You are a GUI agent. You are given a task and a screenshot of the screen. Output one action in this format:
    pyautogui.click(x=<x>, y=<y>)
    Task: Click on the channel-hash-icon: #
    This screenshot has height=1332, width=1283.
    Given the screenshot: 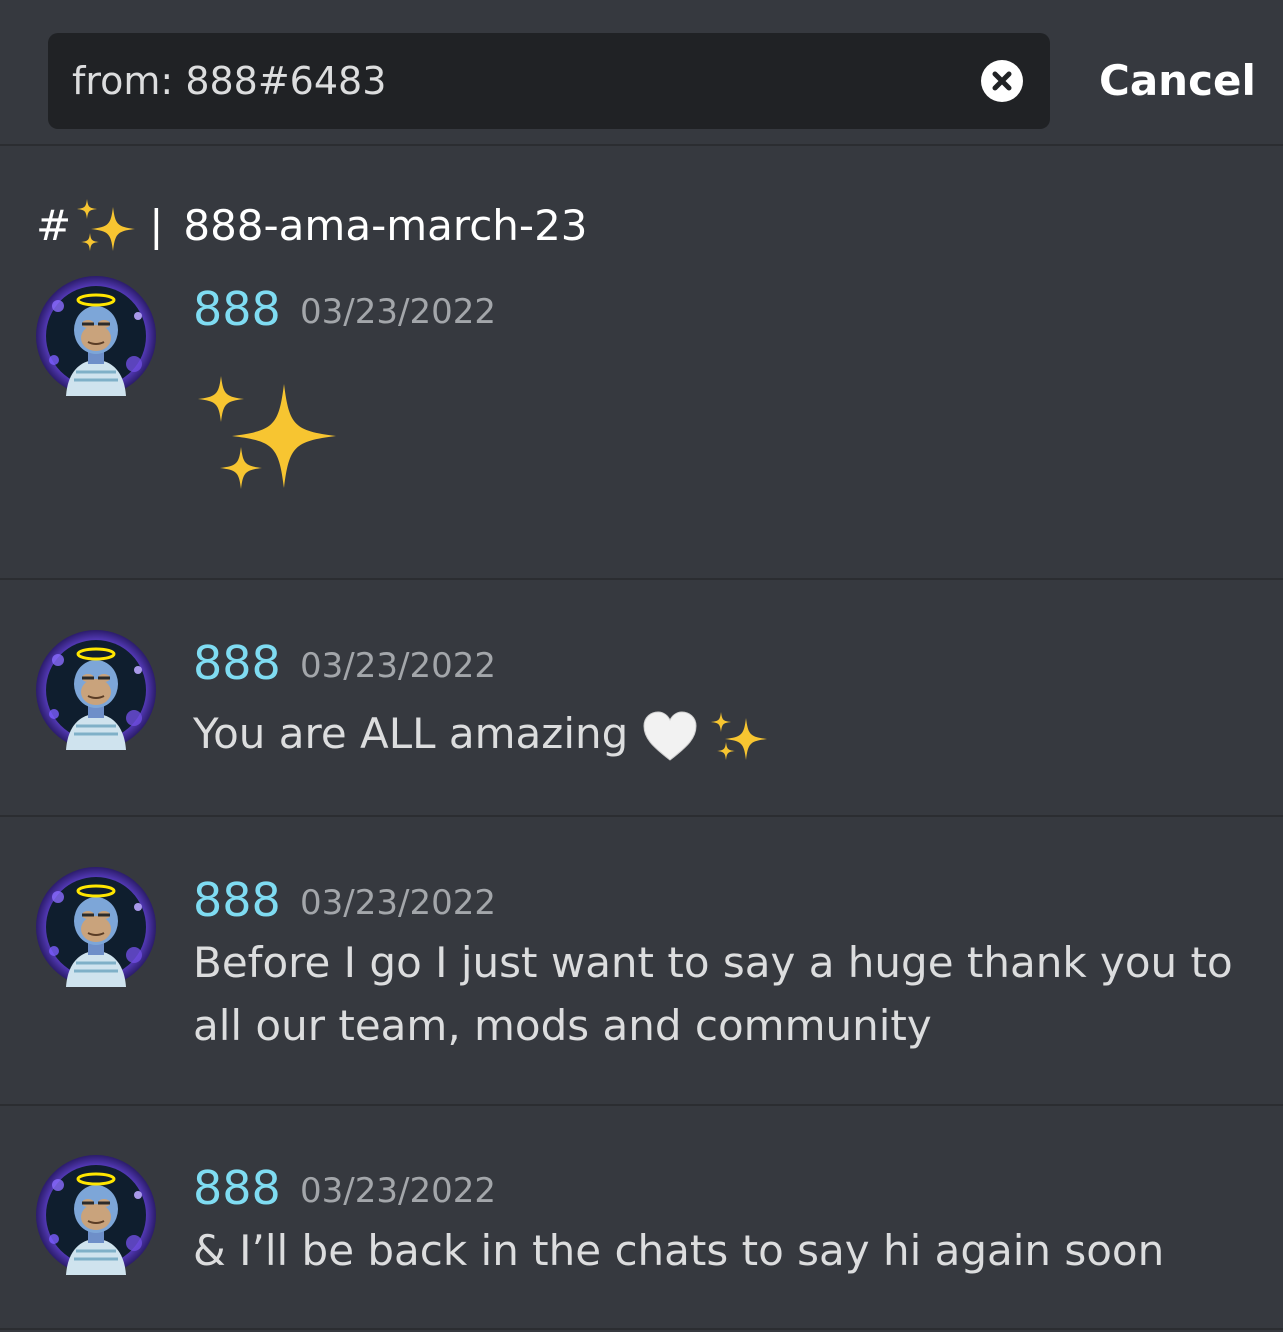 What is the action you would take?
    pyautogui.click(x=54, y=225)
    